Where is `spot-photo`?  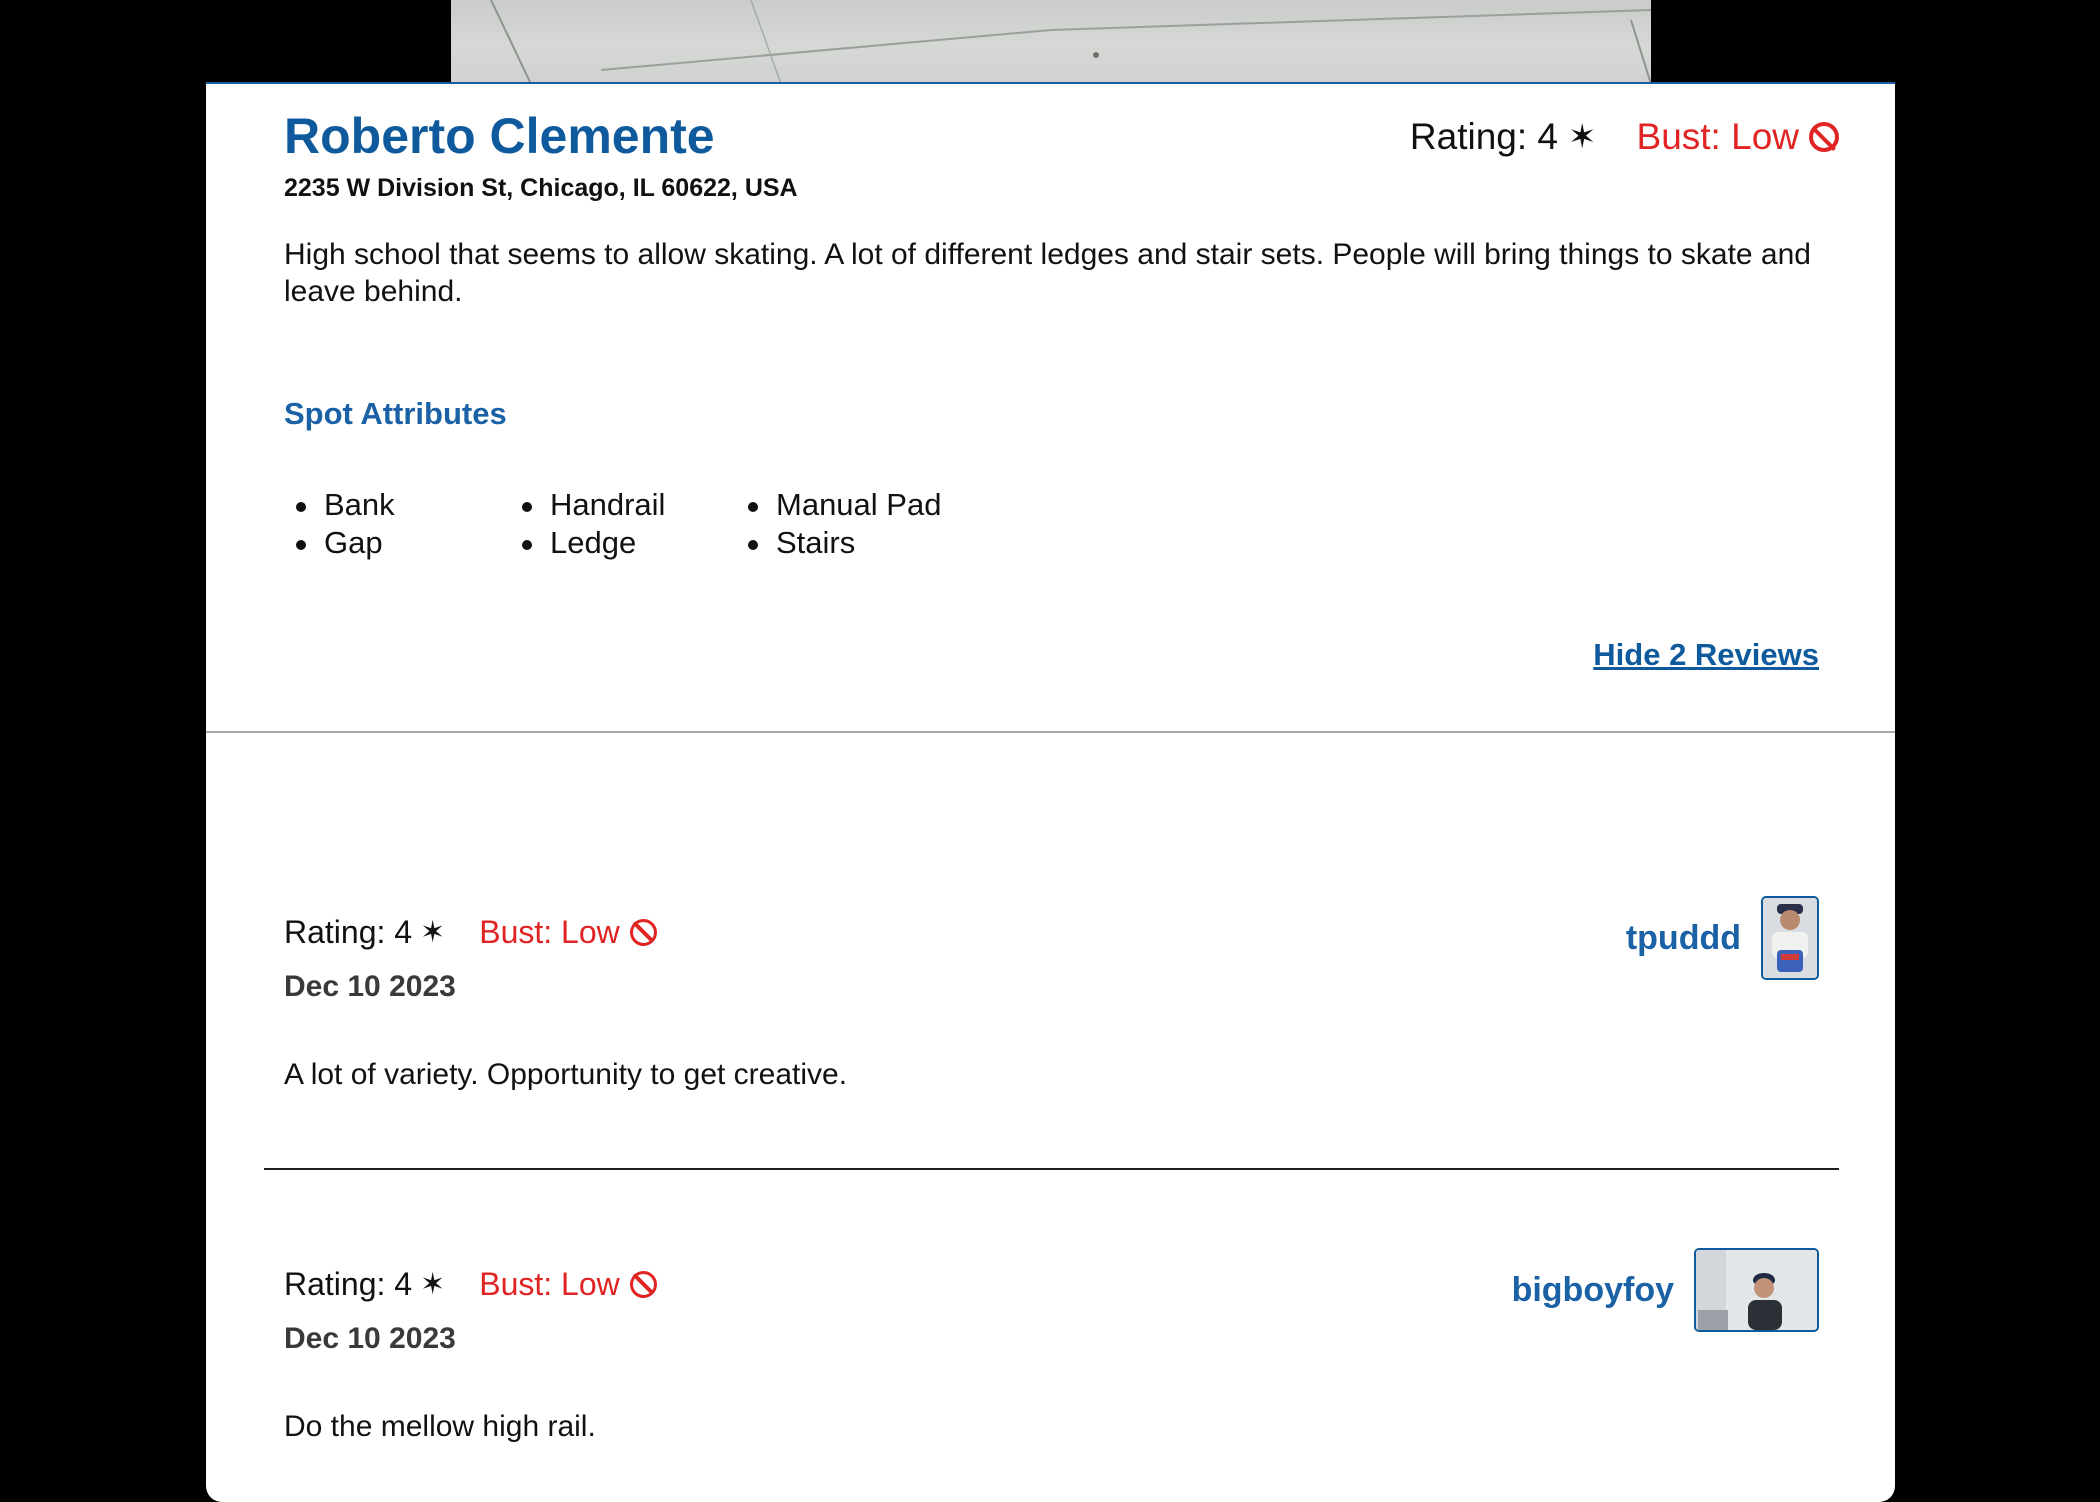
spot-photo is located at coordinates (1051, 42).